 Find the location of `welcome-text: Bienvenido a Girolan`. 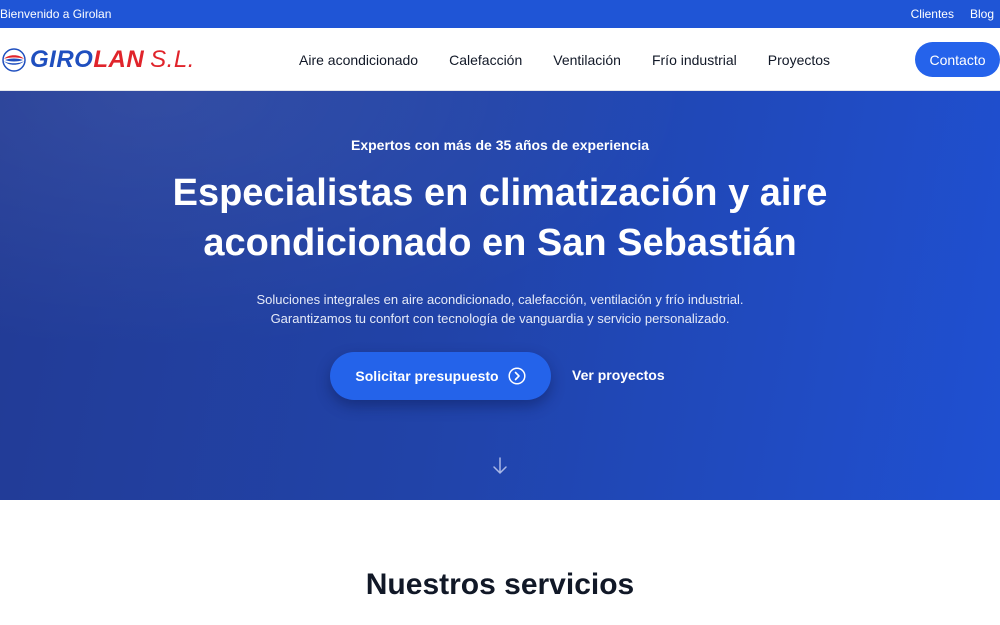

welcome-text: Bienvenido a Girolan is located at coordinates (56, 14).